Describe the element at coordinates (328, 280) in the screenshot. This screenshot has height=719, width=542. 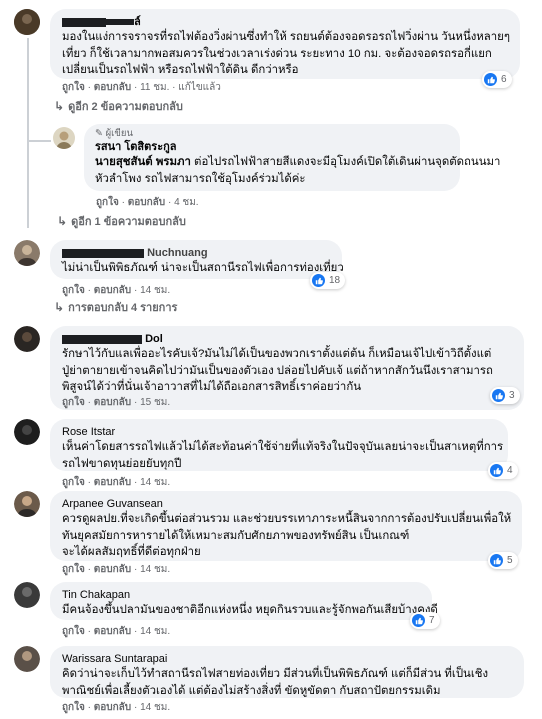
I see `reaction-count: 18` at that location.